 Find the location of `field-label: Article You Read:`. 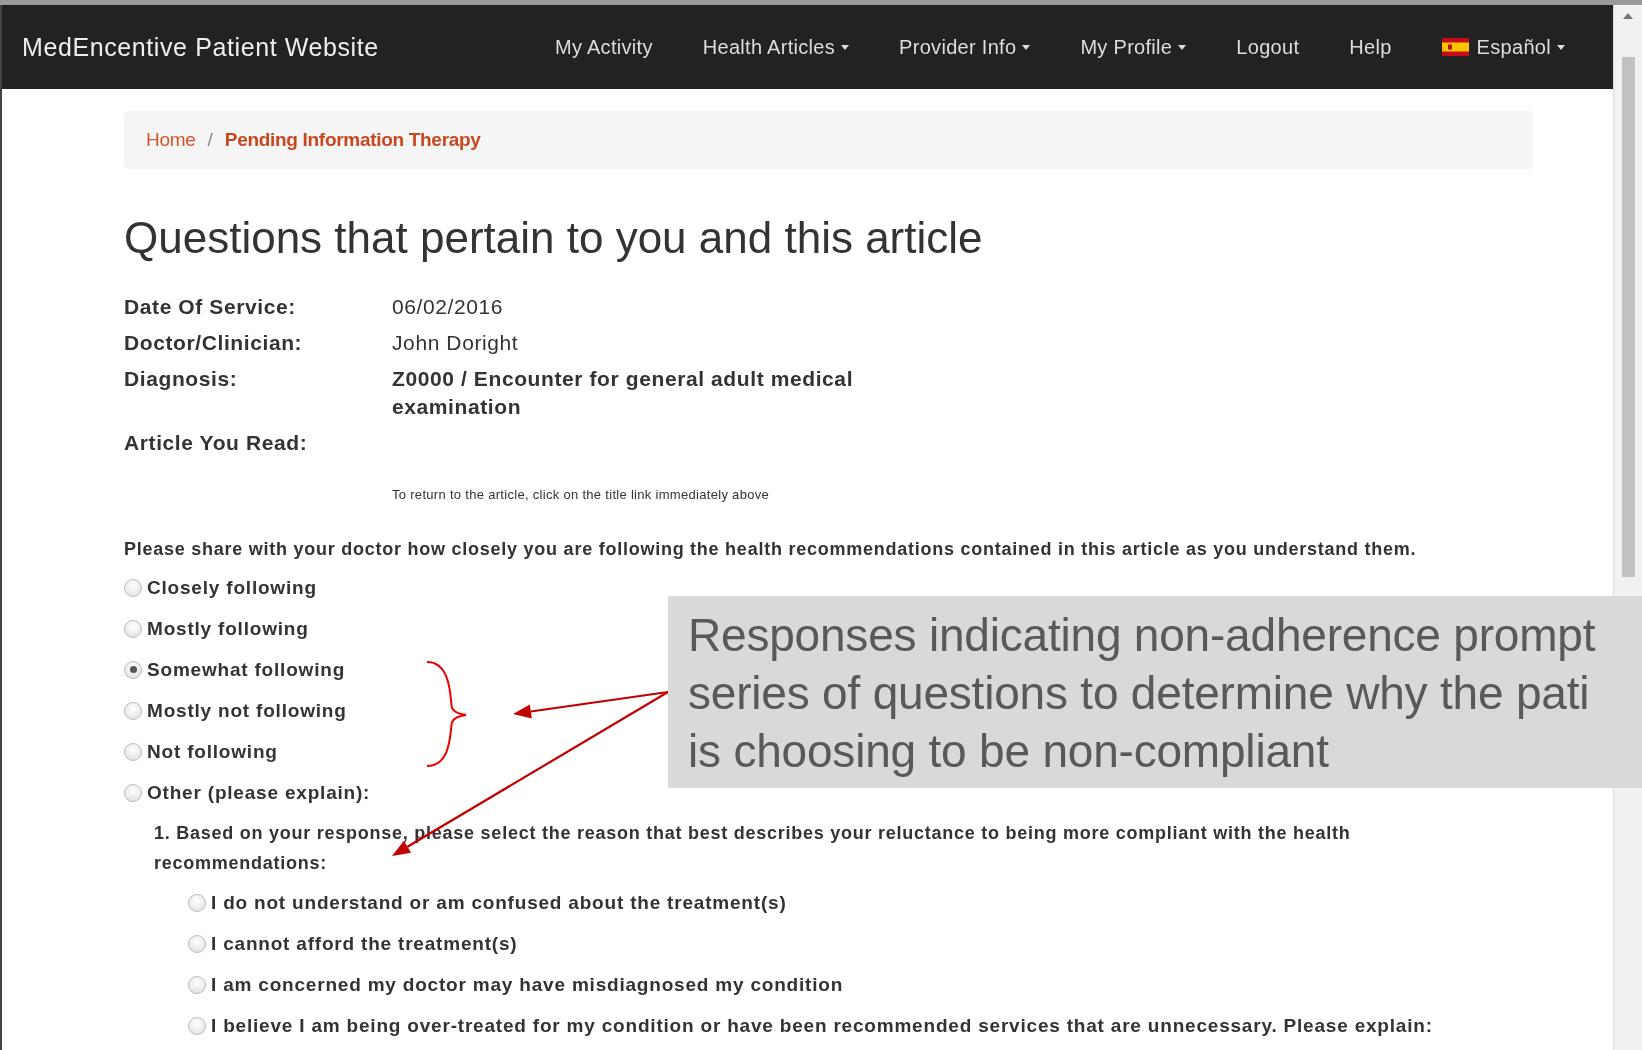

field-label: Article You Read: is located at coordinates (216, 443).